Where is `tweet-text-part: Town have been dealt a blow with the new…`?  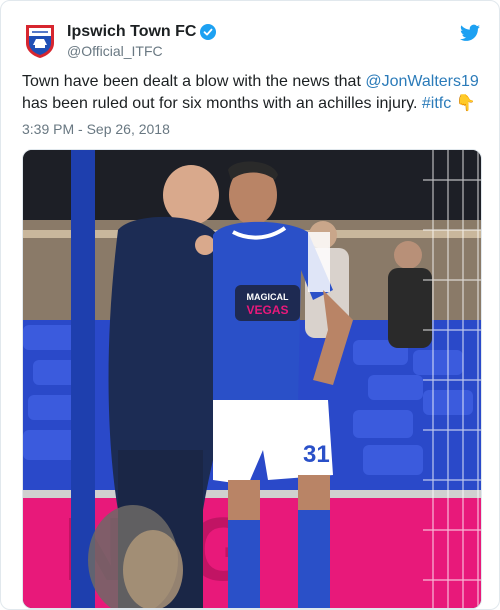 tweet-text-part: Town have been dealt a blow with the new… is located at coordinates (194, 81).